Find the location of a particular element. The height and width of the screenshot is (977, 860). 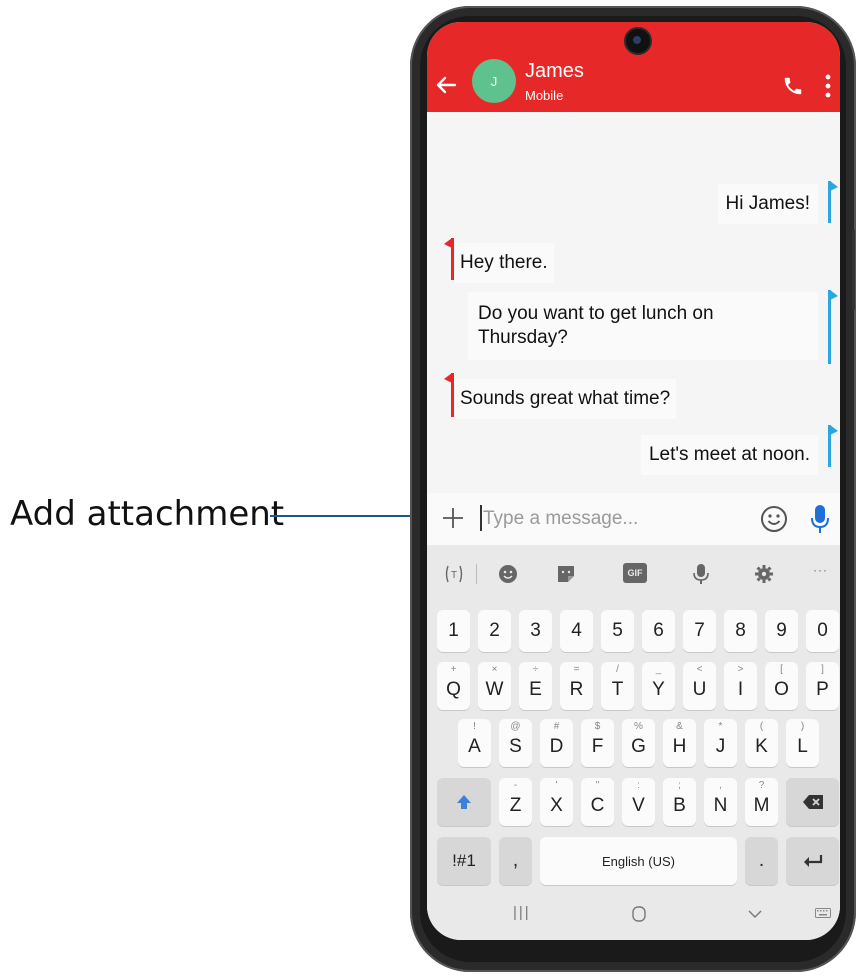

keyboard-switch-icon is located at coordinates (823, 913).